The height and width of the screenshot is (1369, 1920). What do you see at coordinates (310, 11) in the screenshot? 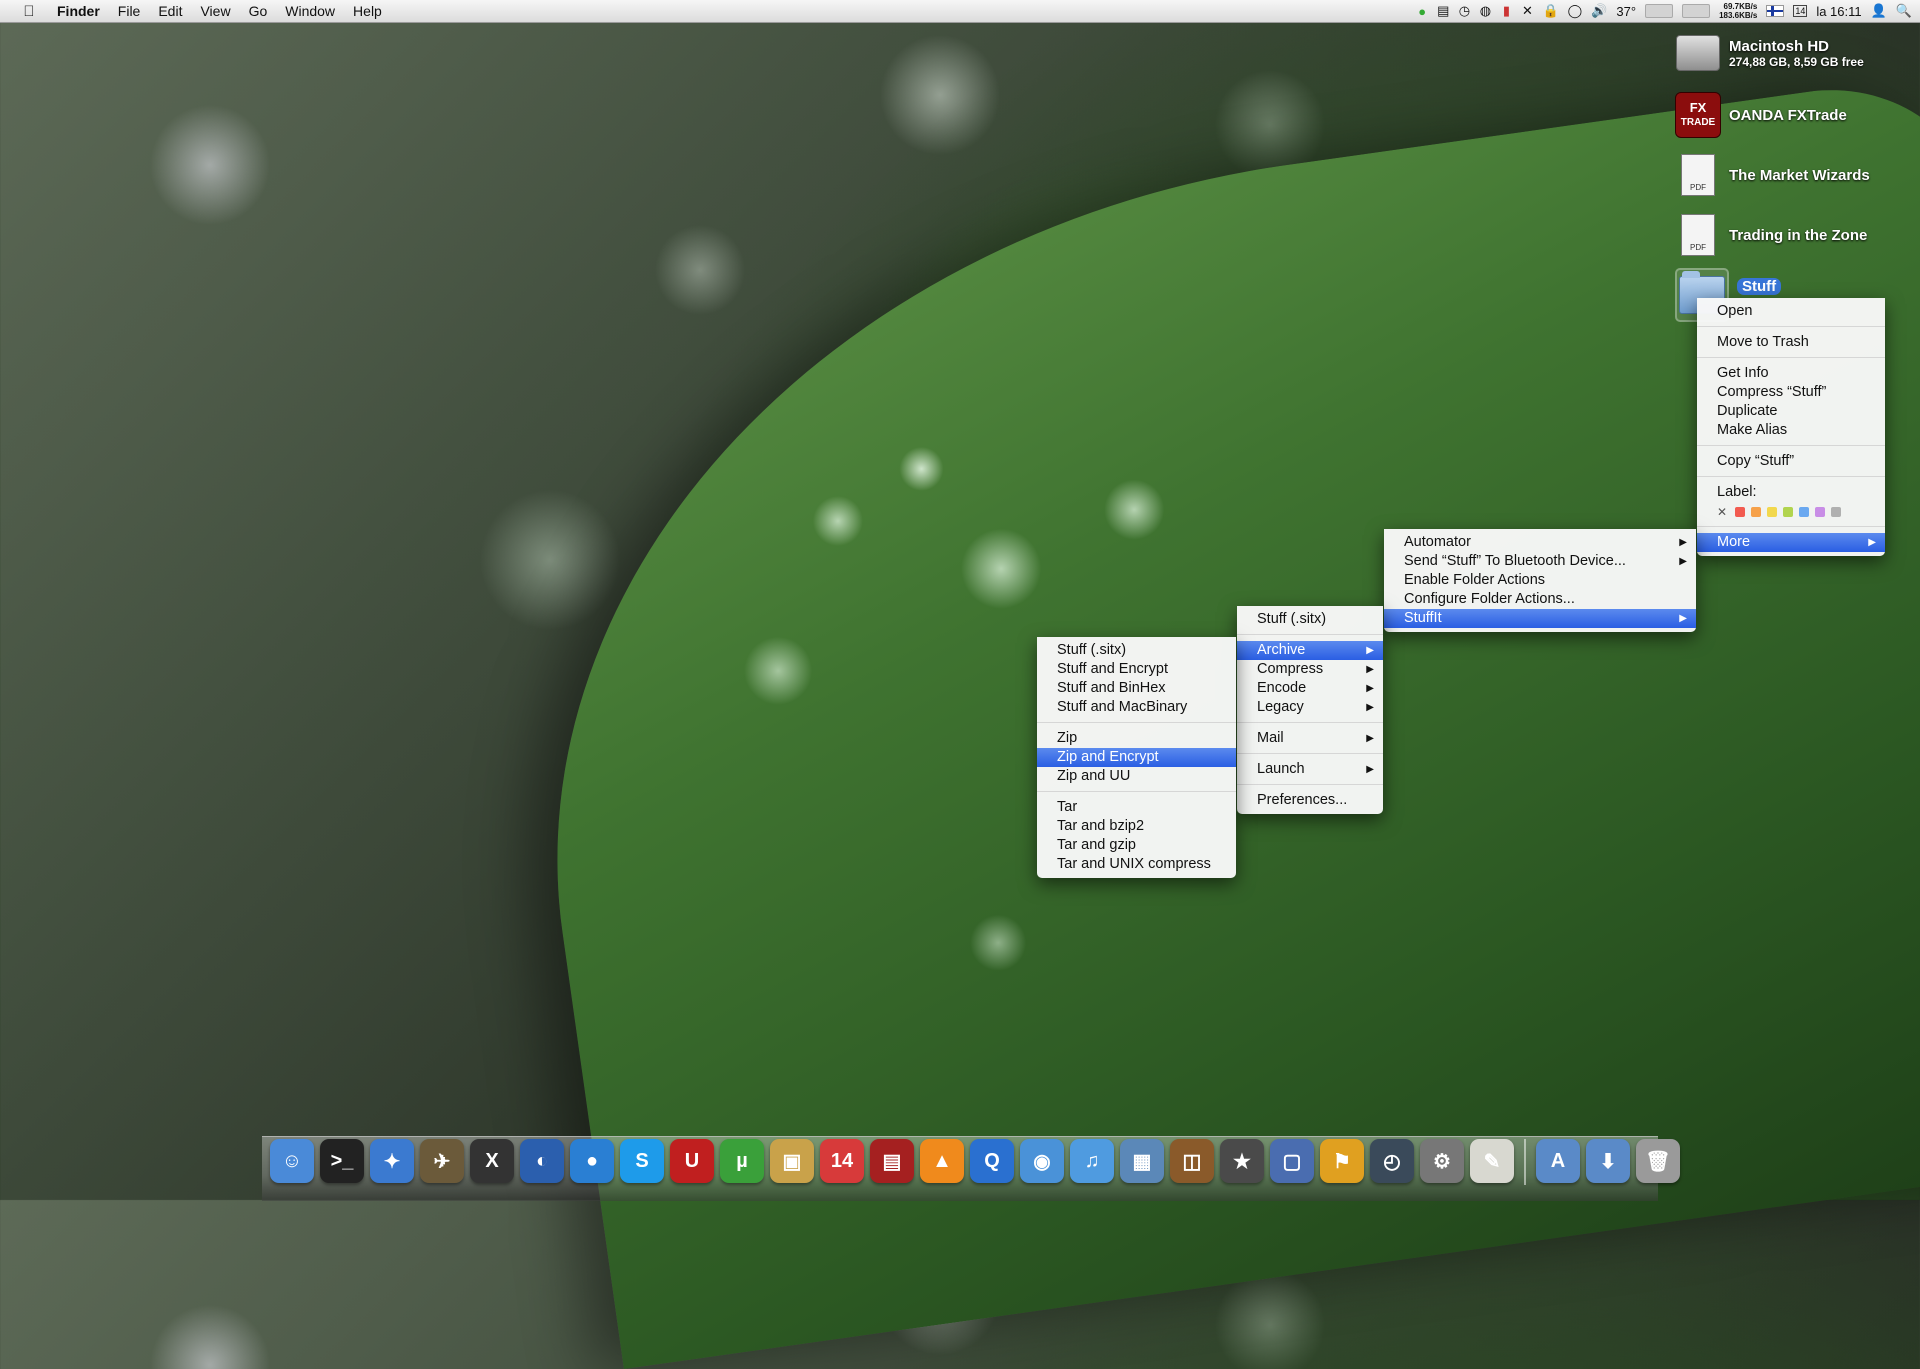
I see `menu-window: Window` at bounding box center [310, 11].